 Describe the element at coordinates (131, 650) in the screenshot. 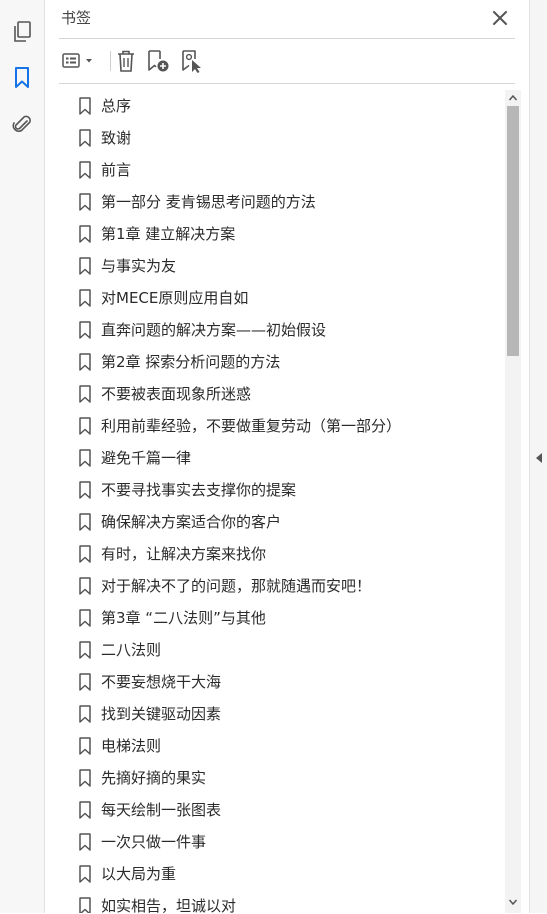

I see `bookmark-label: 二八法则` at that location.